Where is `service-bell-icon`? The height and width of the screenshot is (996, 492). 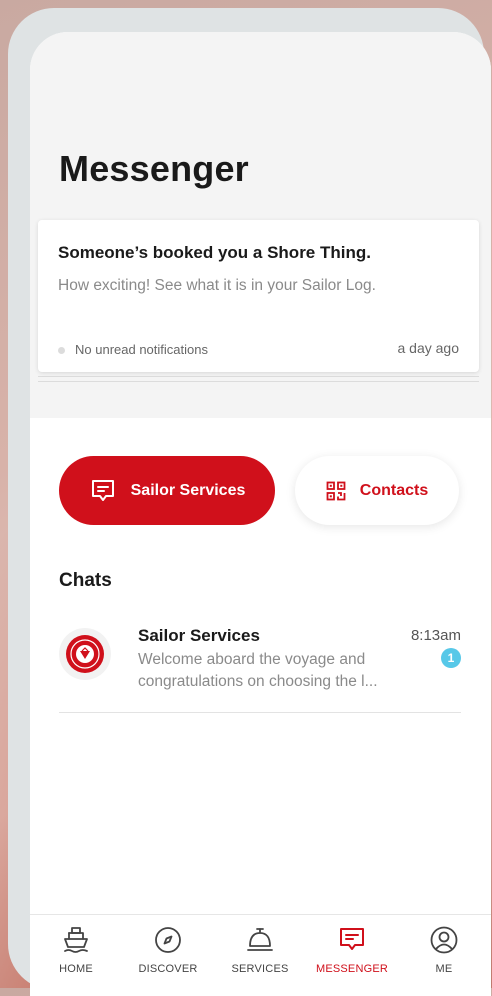
service-bell-icon is located at coordinates (260, 940).